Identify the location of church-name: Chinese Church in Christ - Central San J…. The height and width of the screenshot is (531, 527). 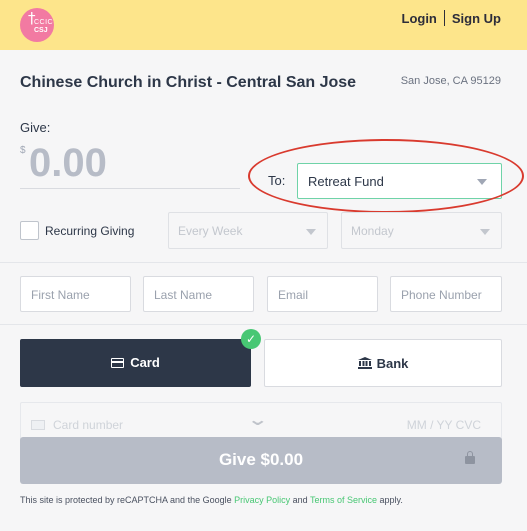
(188, 82).